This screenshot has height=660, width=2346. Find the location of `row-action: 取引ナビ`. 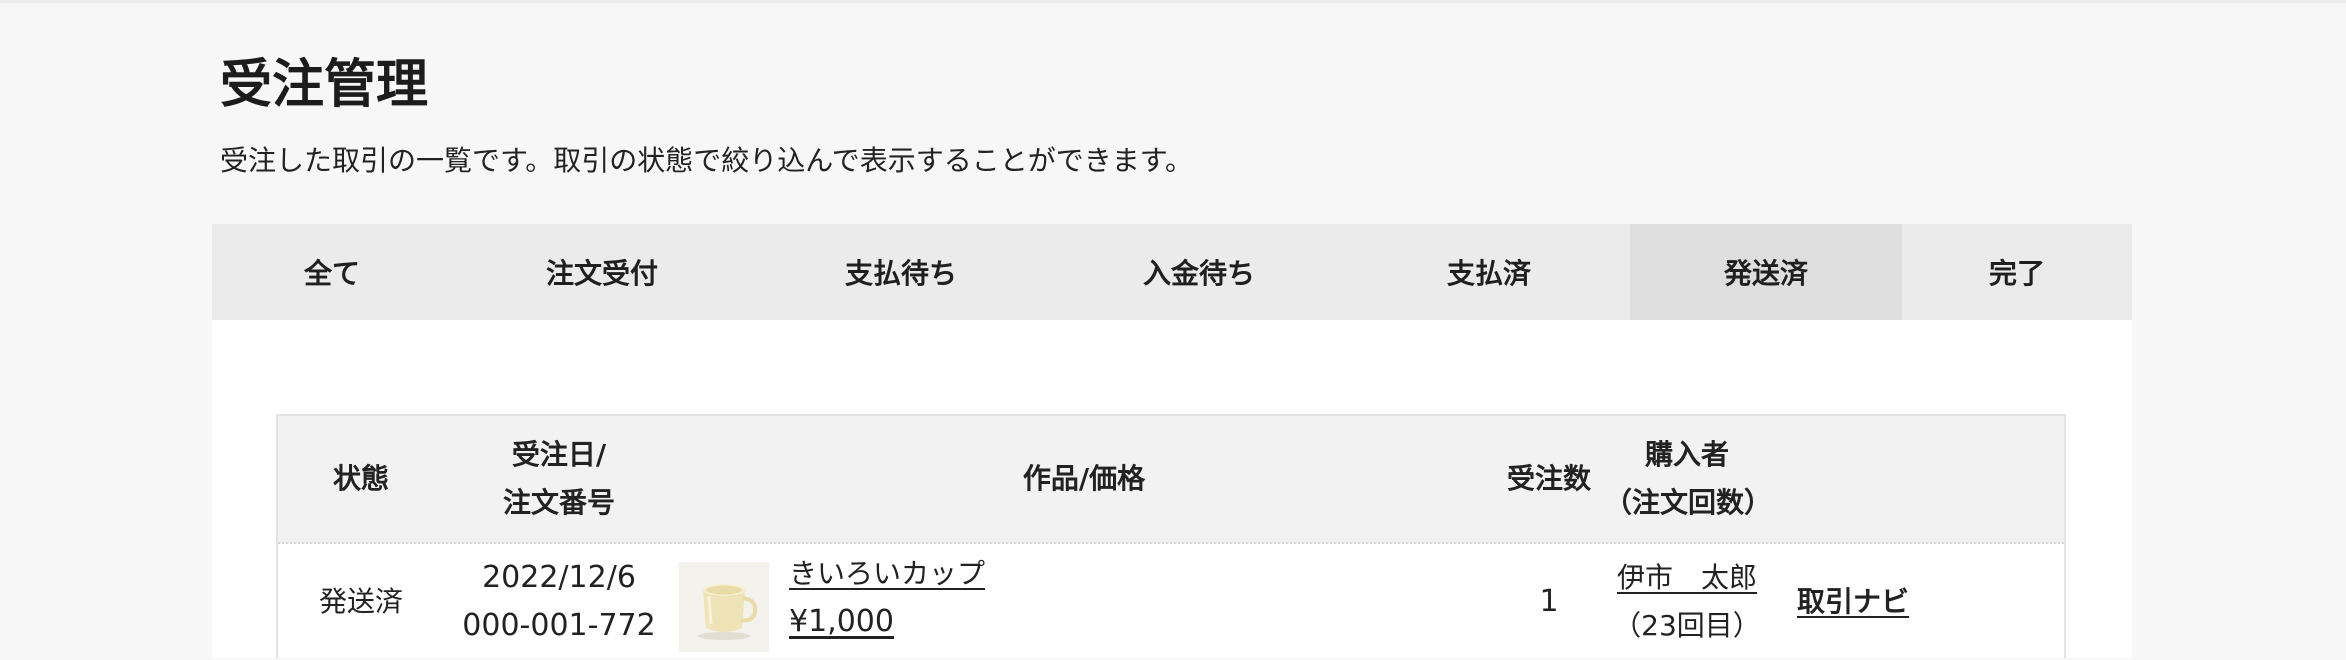

row-action: 取引ナビ is located at coordinates (1853, 602).